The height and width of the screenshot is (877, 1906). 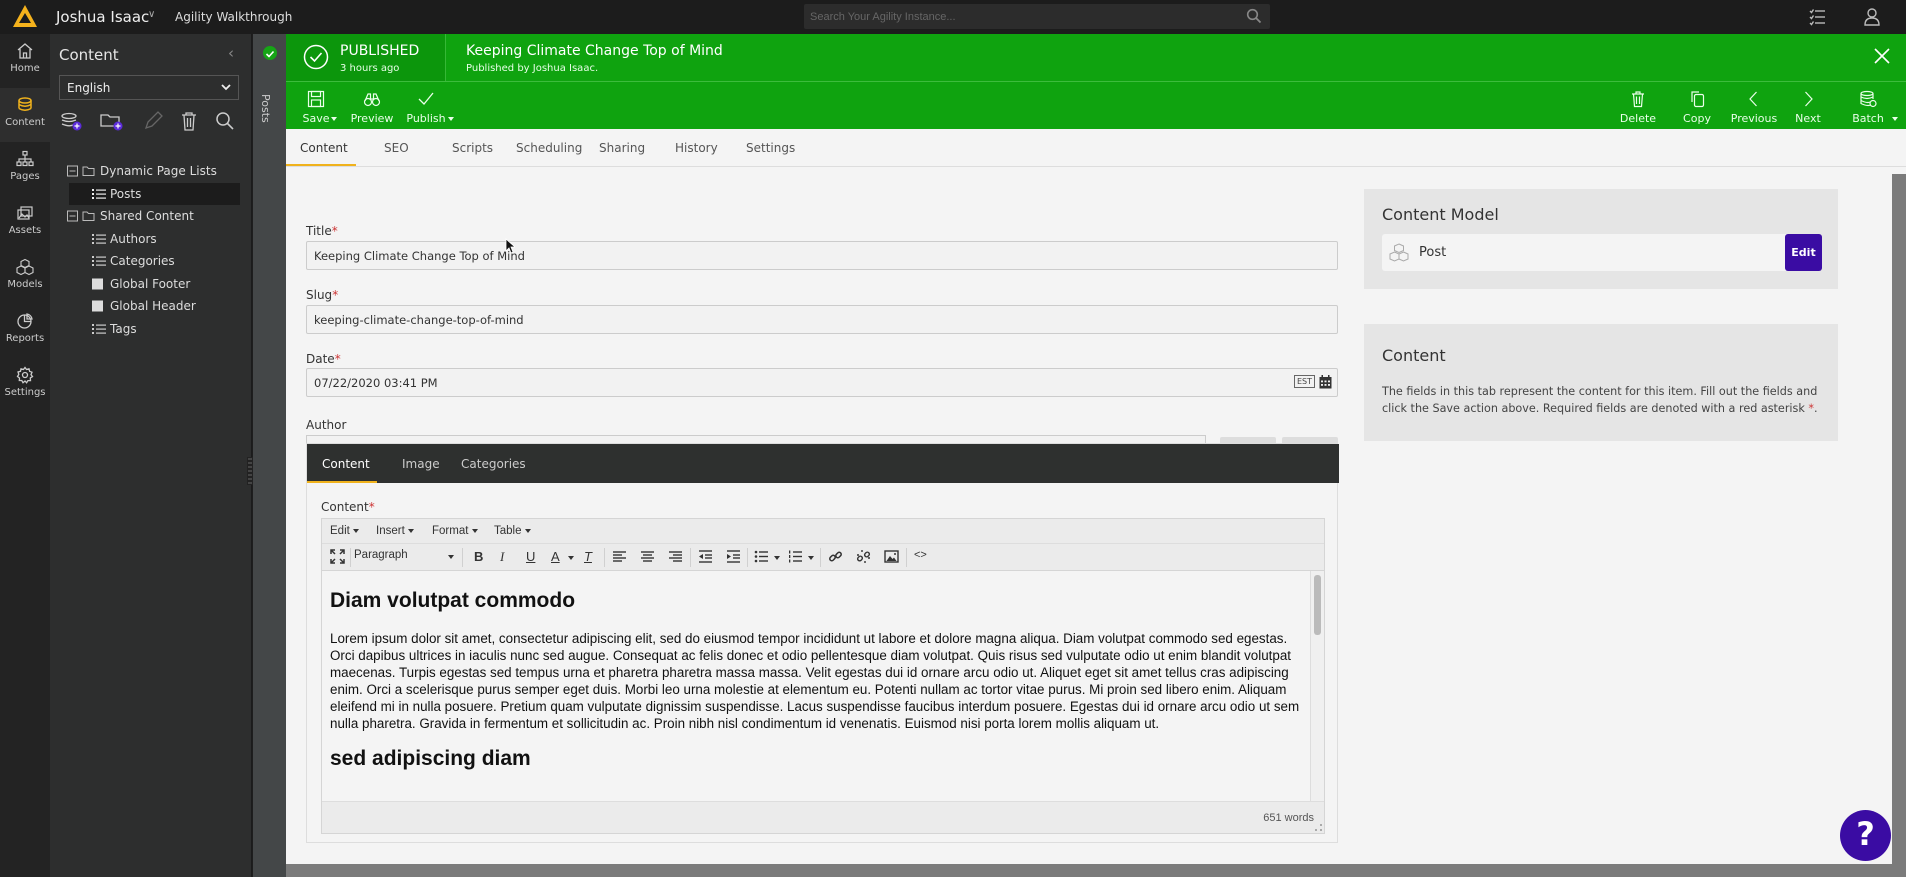 I want to click on tree-folder-shared-content: Shared Content, so click(x=151, y=216).